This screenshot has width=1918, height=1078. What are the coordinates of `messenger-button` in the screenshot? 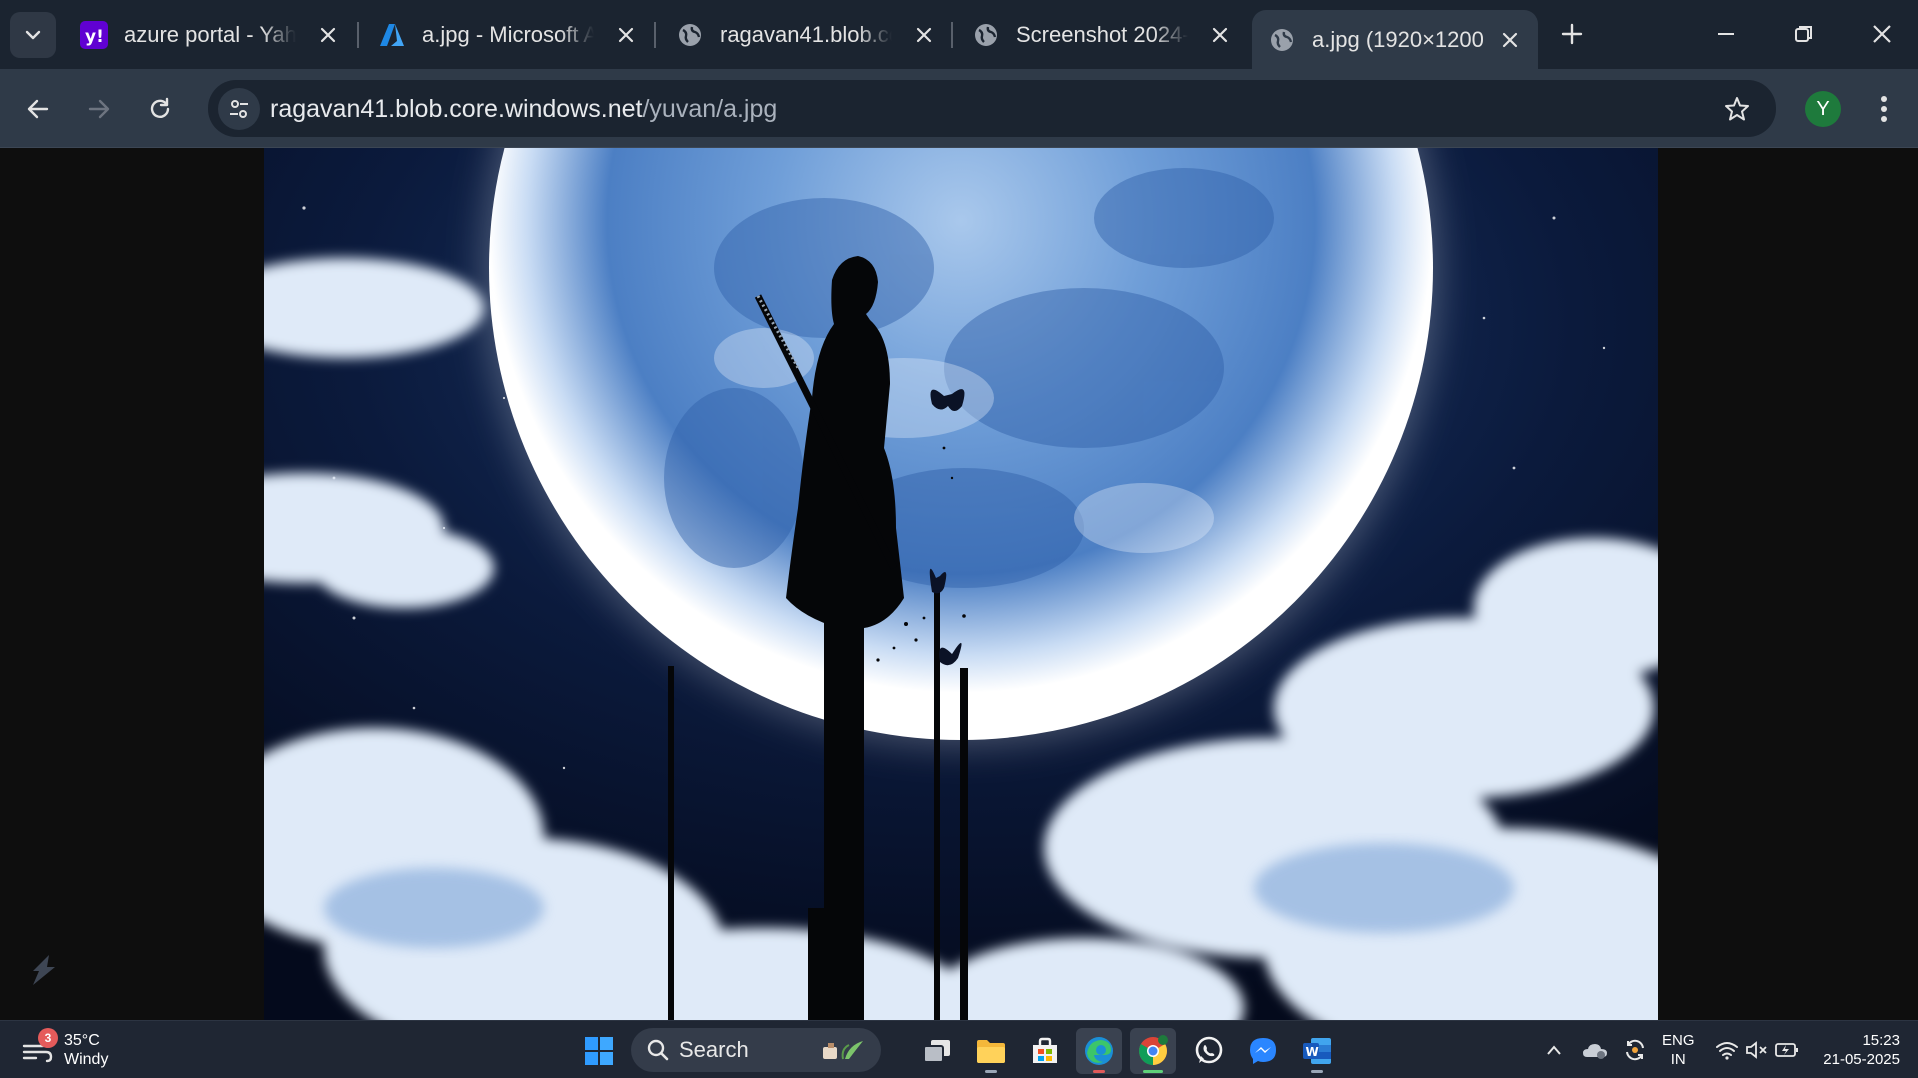 It's located at (1263, 1051).